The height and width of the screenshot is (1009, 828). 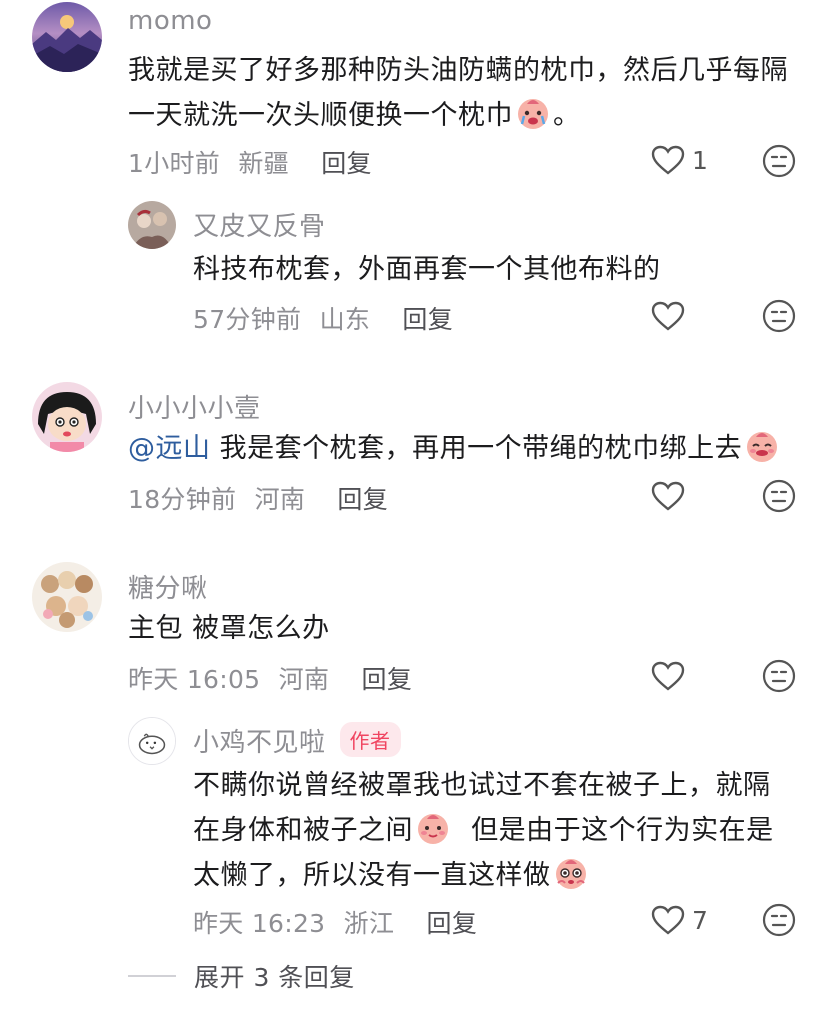 I want to click on expand-replies-label: 展开 3 条回复, so click(x=274, y=977).